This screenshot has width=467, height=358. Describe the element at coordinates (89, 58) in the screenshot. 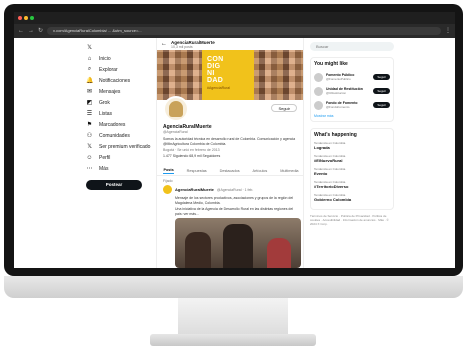

I see `home-icon: ⌂` at that location.